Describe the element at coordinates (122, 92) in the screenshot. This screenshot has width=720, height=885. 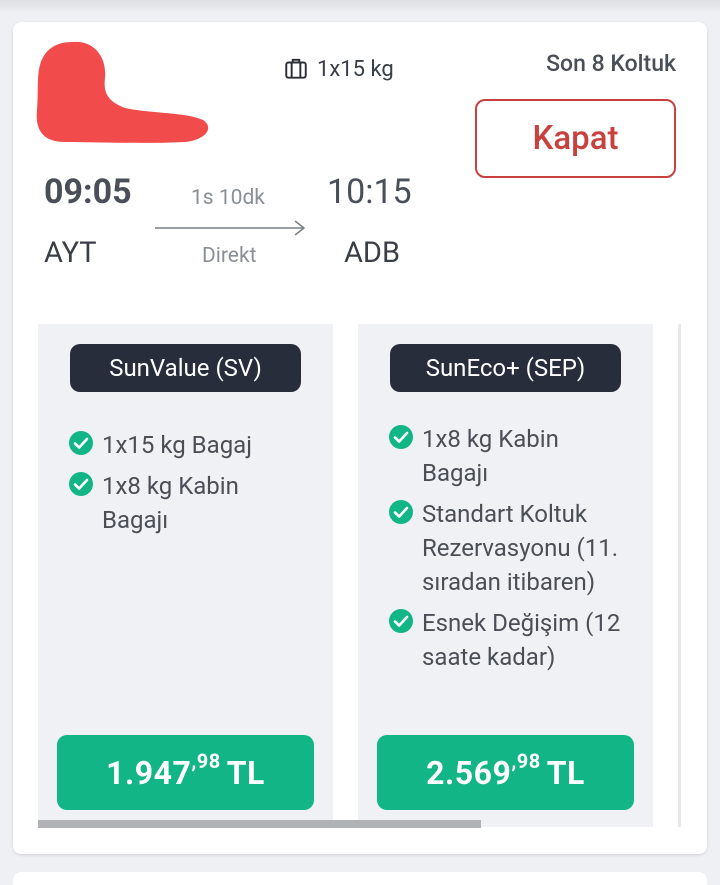
I see `airline-logo-redacted` at that location.